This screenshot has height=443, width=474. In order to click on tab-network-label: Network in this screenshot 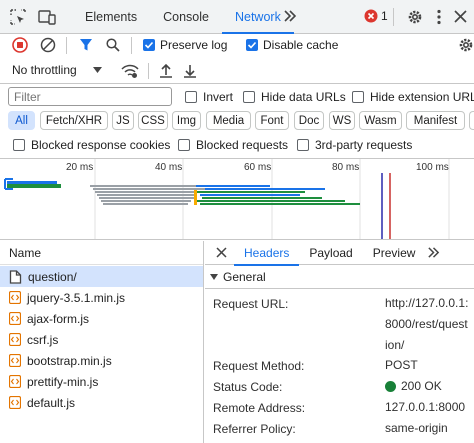, I will do `click(257, 17)`.